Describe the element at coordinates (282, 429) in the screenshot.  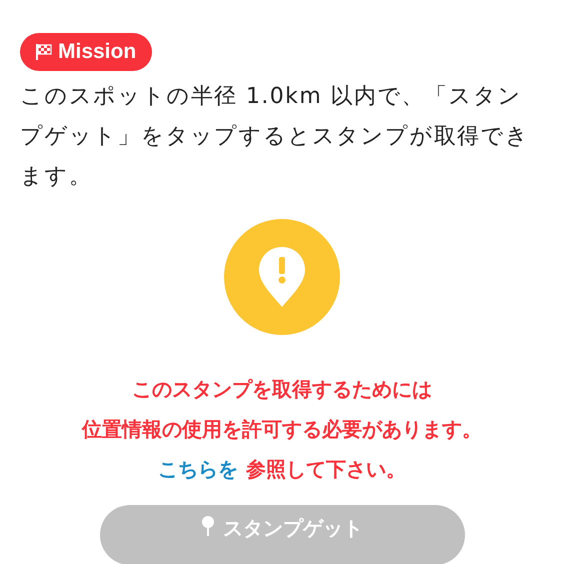
I see `permission-notice: 位置情報の使用を許可する必要があります。` at that location.